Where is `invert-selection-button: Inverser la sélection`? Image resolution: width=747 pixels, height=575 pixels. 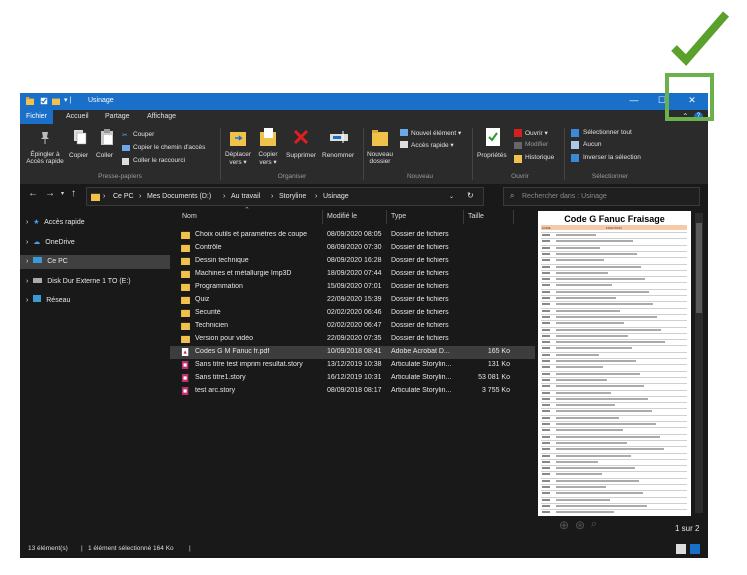 invert-selection-button: Inverser la sélection is located at coordinates (612, 157).